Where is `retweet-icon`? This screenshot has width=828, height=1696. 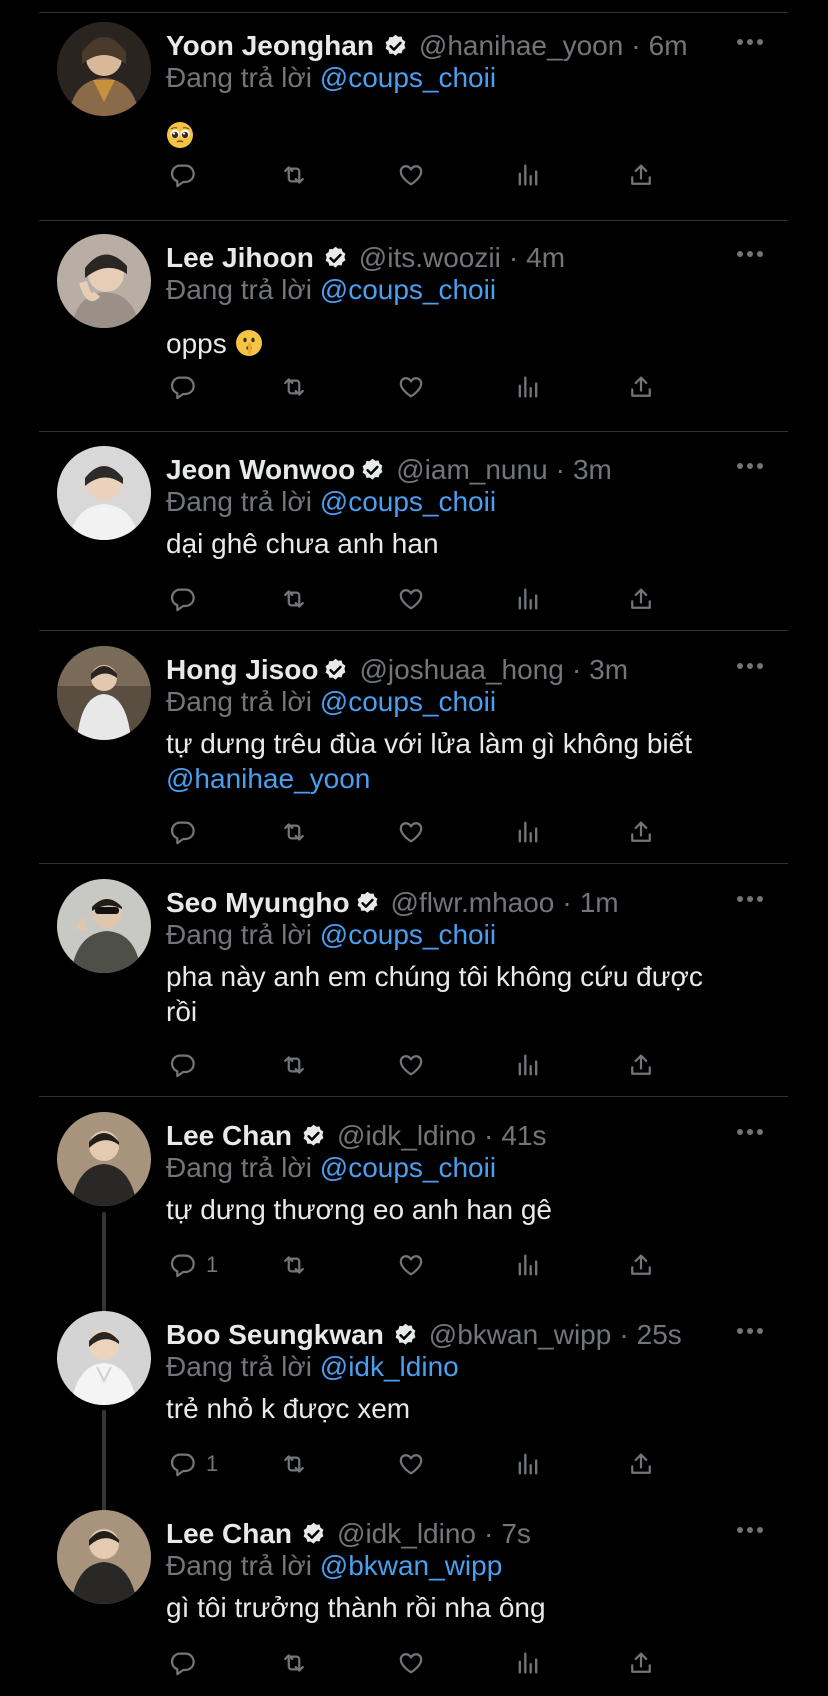
retweet-icon is located at coordinates (294, 832).